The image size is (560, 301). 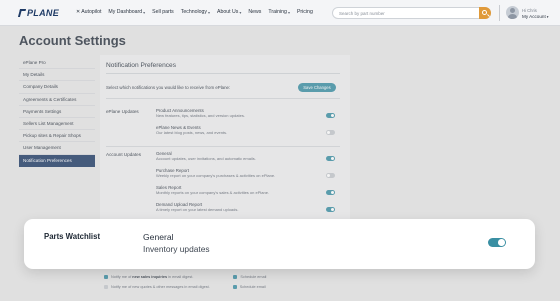 I want to click on nav-item-technology: Technology ▾, so click(x=195, y=12).